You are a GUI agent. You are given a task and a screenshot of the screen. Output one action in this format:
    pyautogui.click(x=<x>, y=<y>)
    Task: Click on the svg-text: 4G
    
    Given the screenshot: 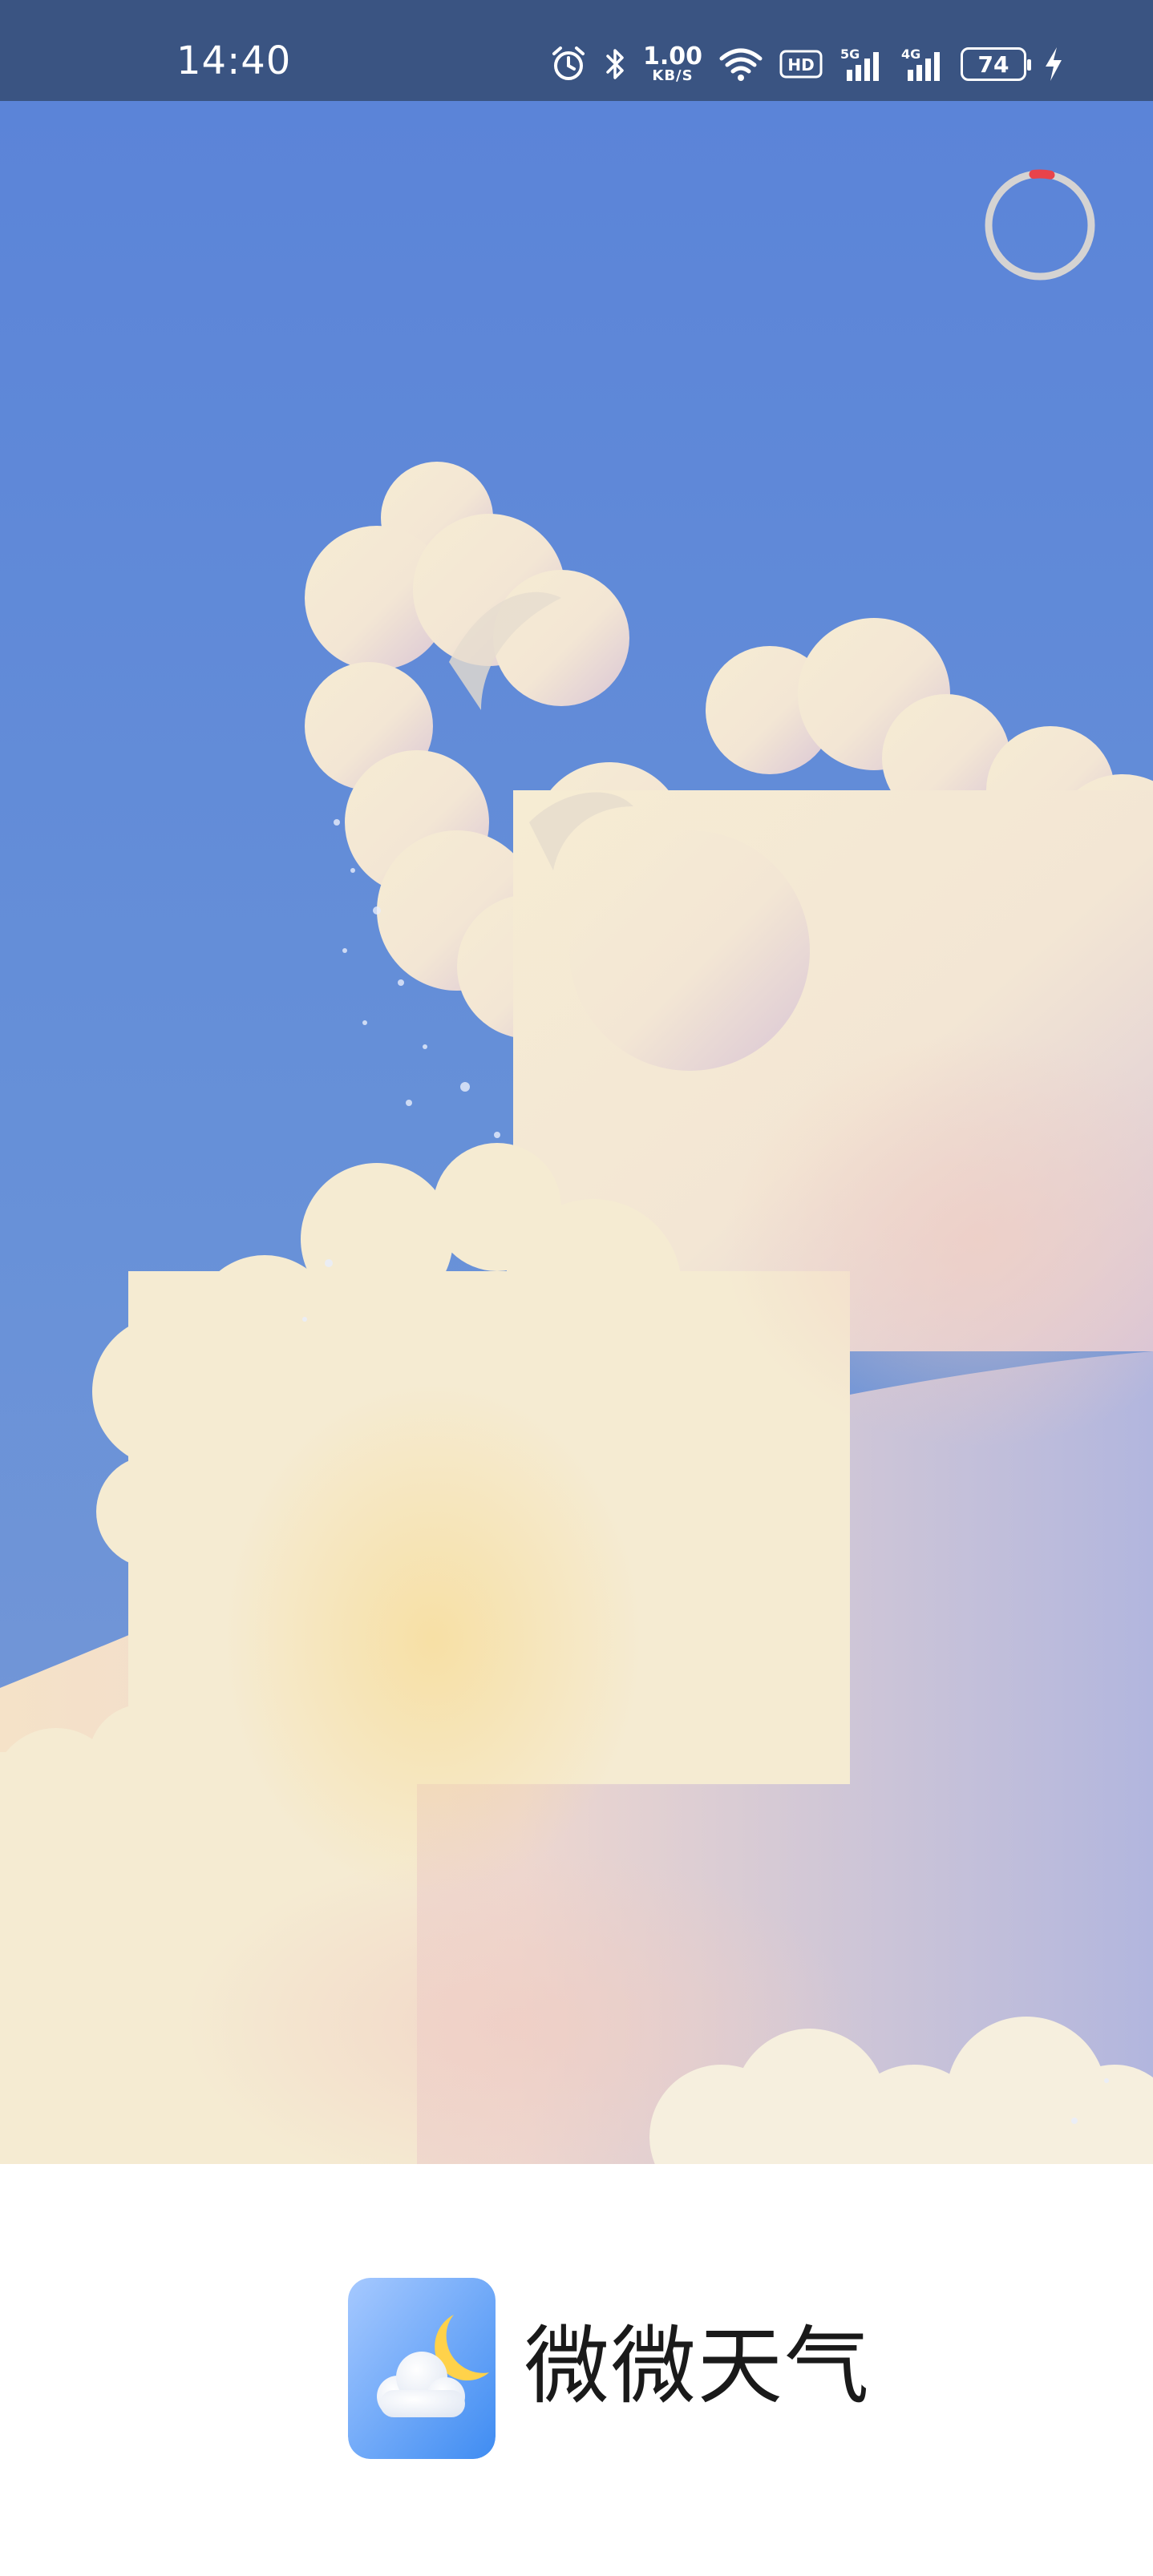 What is the action you would take?
    pyautogui.click(x=911, y=54)
    